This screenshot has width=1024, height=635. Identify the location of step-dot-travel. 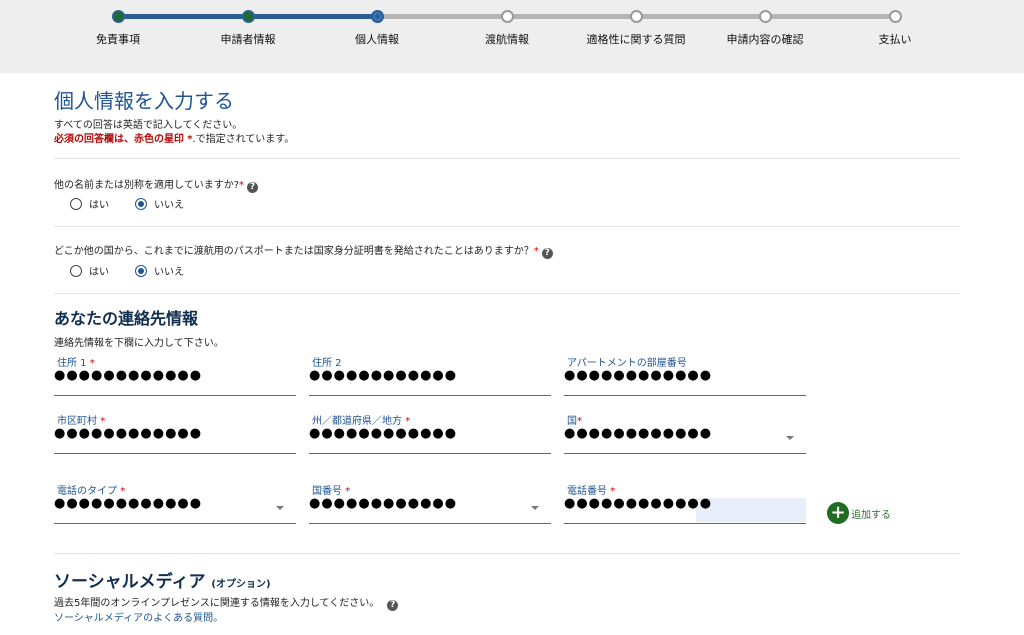
(507, 16).